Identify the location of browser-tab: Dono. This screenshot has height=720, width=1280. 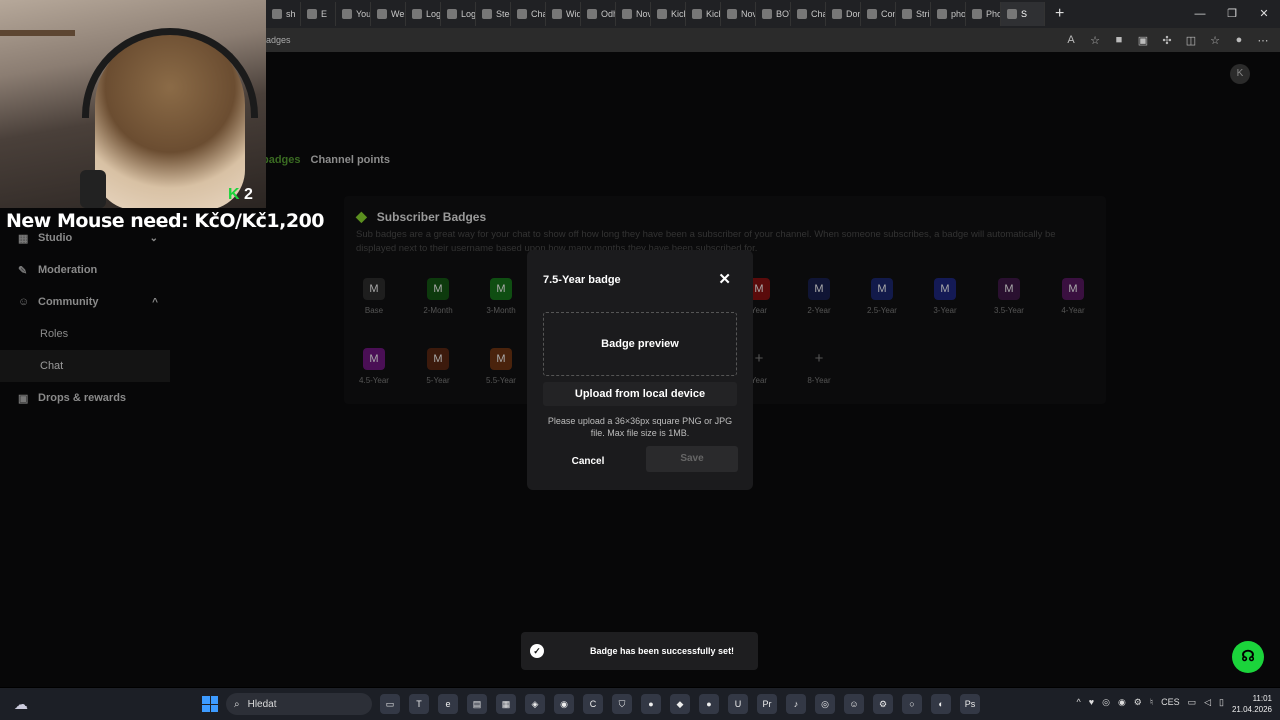
(843, 14).